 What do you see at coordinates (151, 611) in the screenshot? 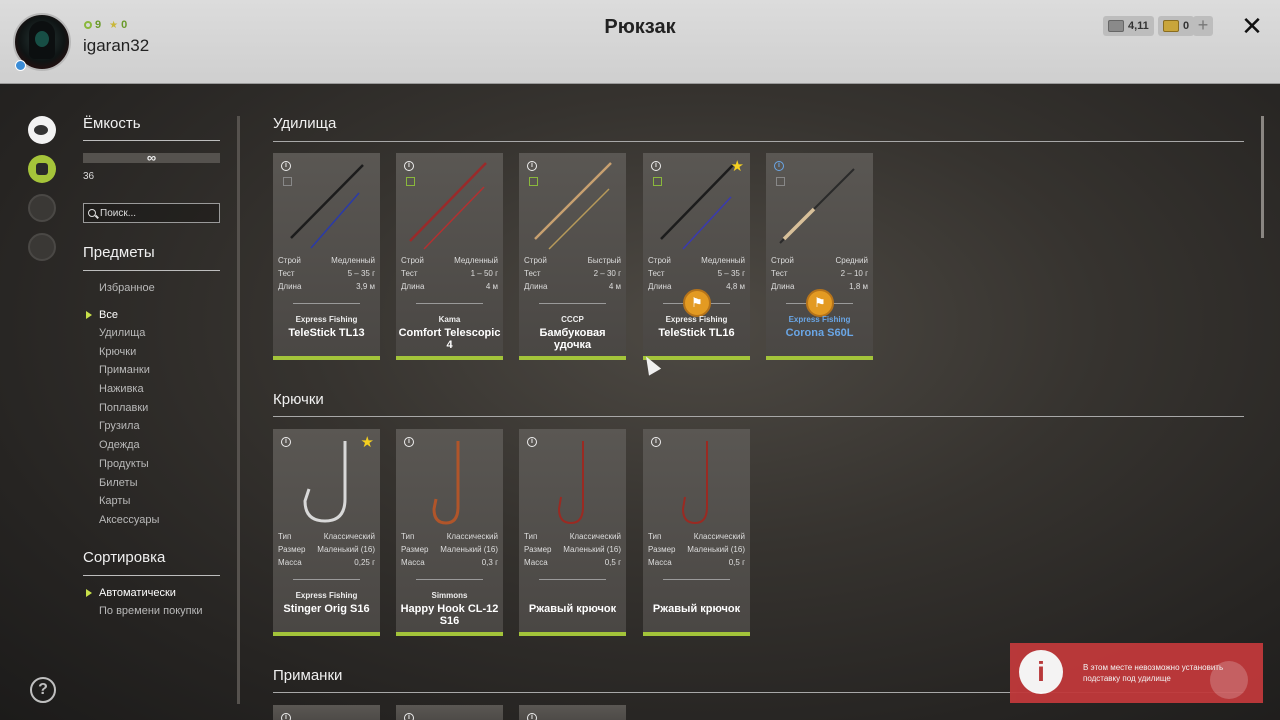
I see `sort-by-purchase-time: По времени покупки` at bounding box center [151, 611].